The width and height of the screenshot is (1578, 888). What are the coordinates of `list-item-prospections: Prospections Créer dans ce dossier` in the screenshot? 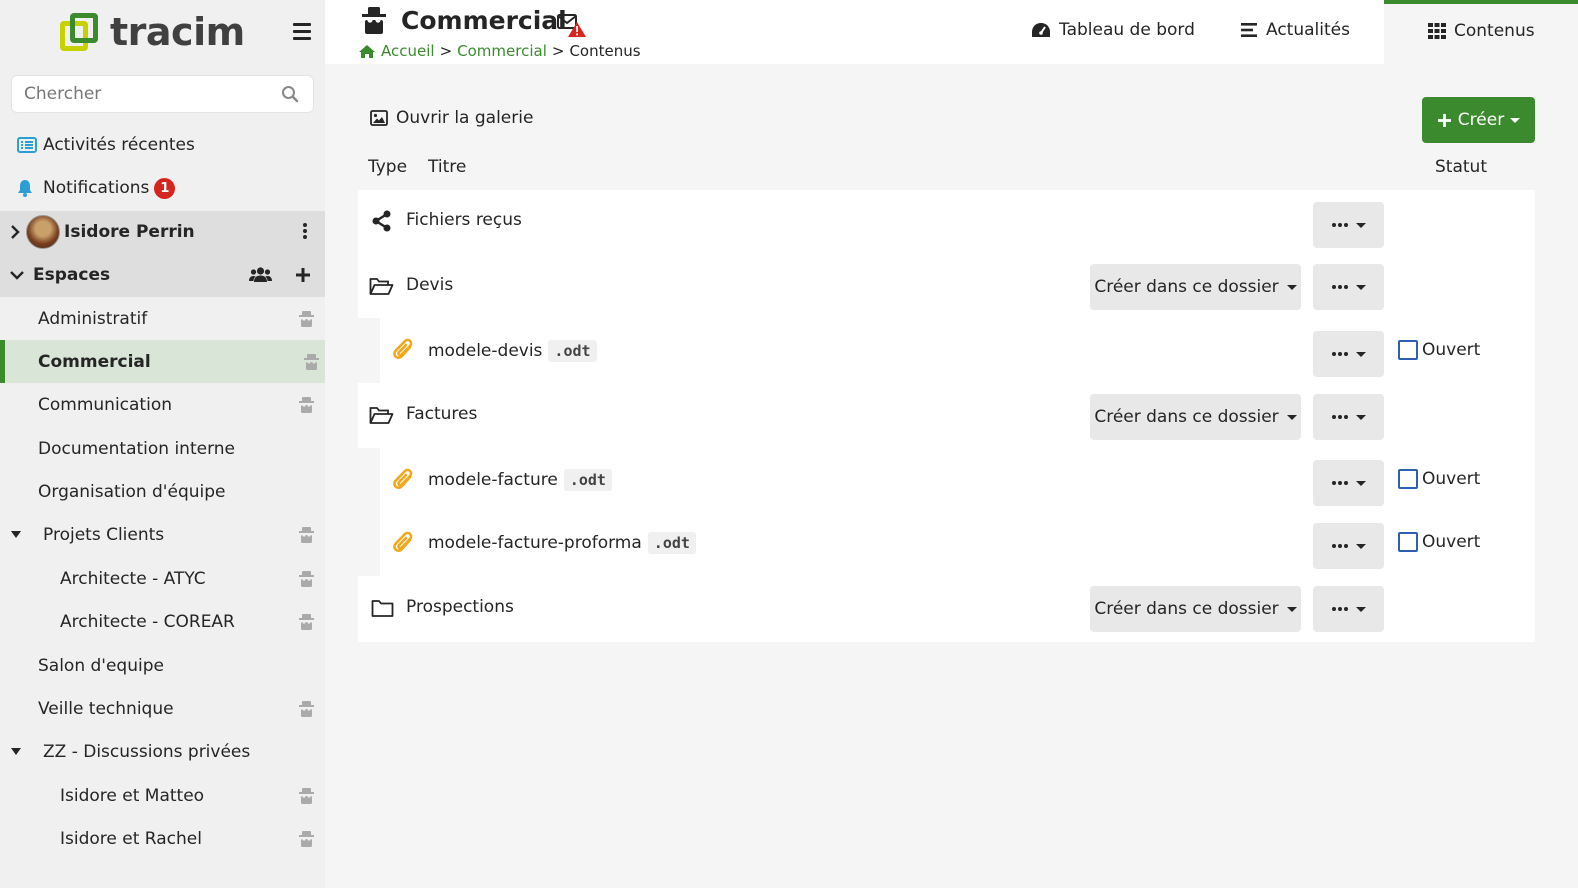 It's located at (946, 608).